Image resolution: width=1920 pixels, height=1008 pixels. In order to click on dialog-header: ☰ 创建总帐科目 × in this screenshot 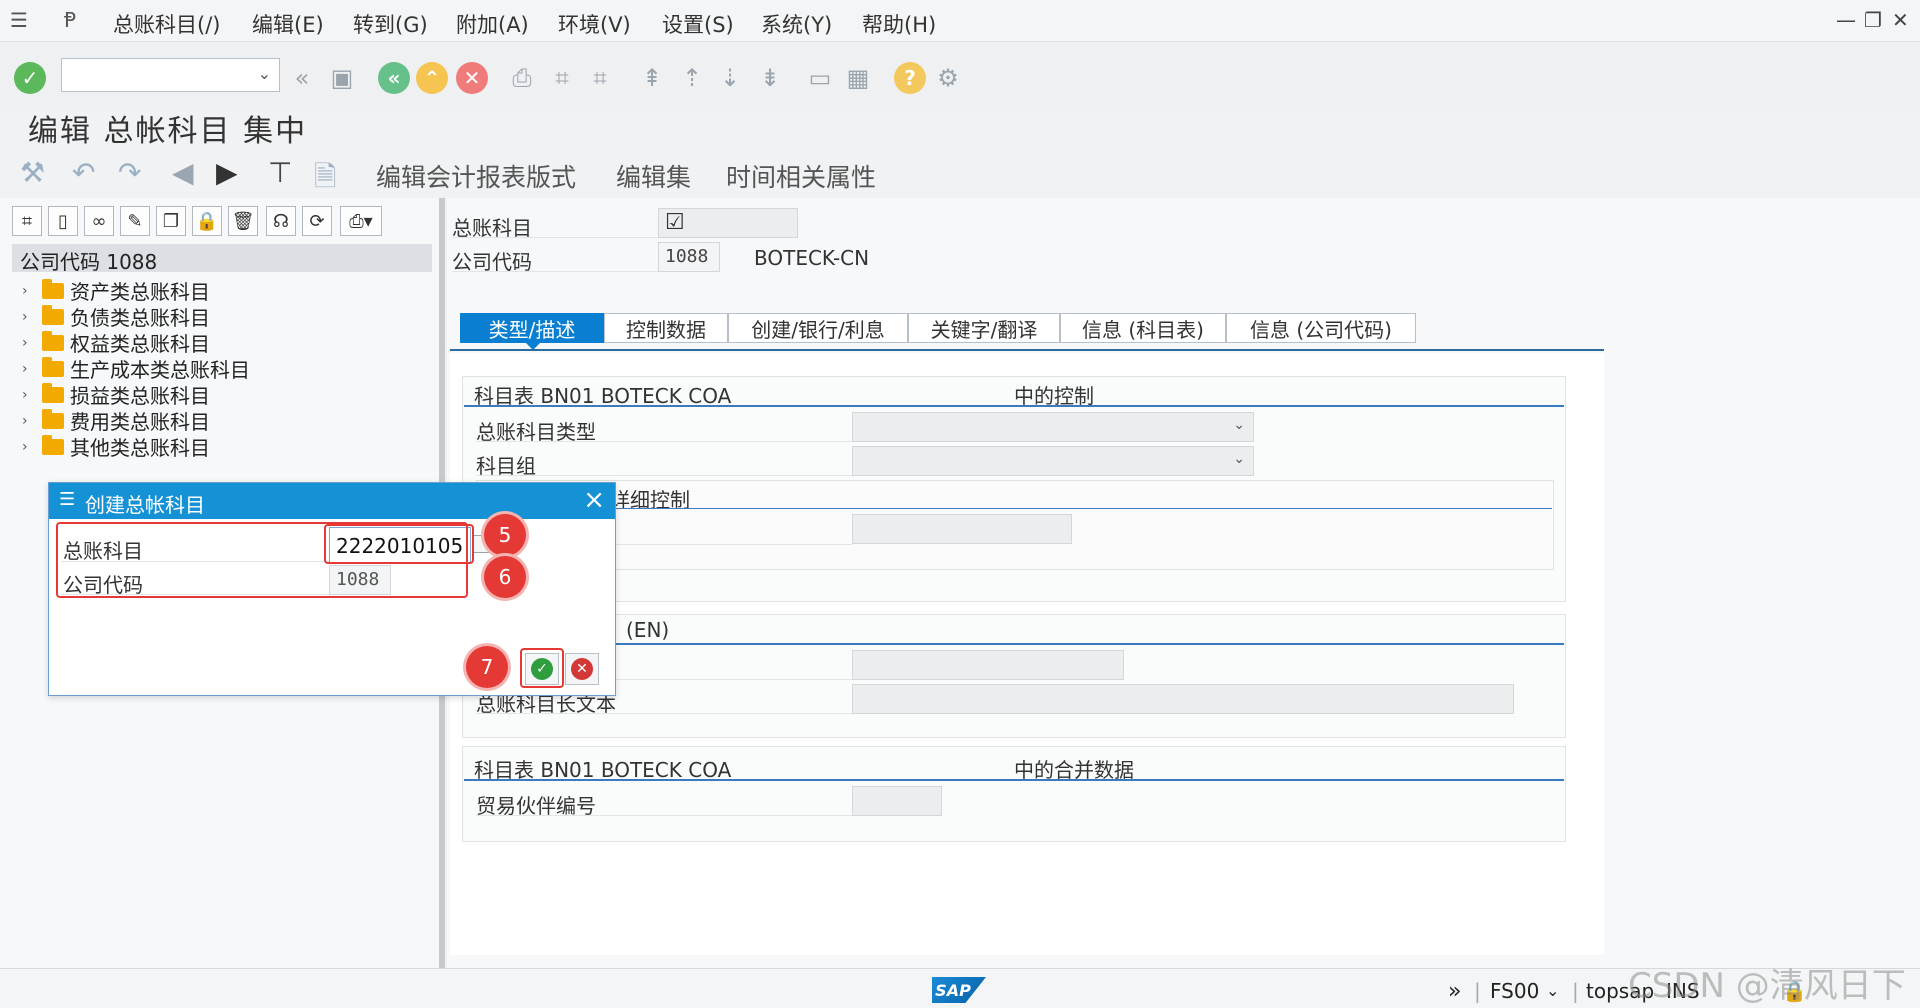, I will do `click(332, 501)`.